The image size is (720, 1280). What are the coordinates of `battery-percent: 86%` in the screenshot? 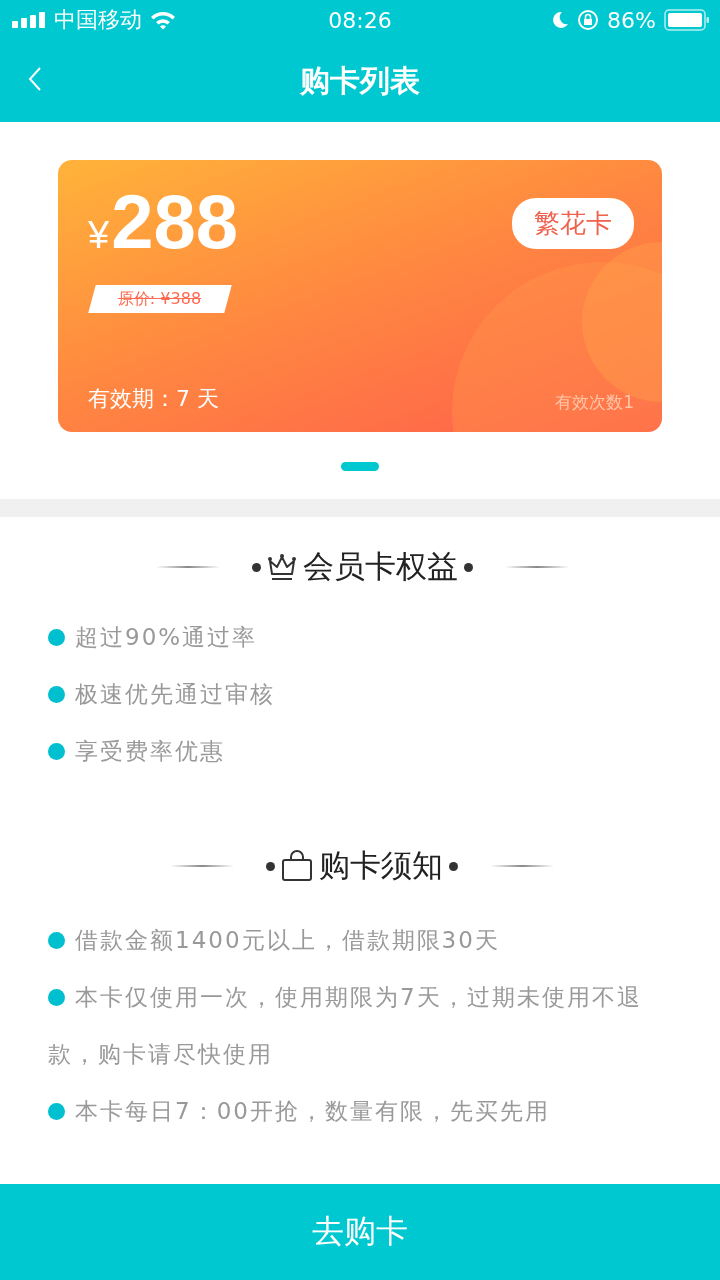 It's located at (631, 20).